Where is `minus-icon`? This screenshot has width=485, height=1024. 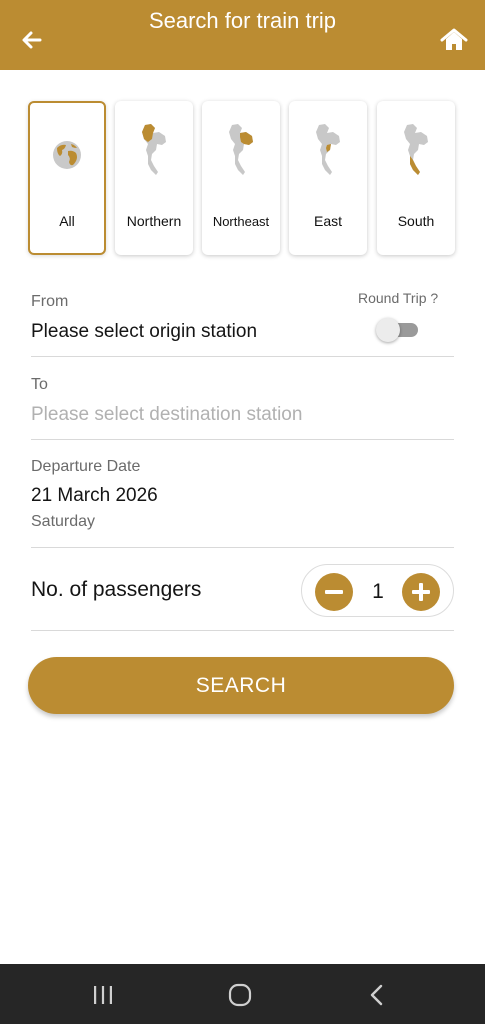
minus-icon is located at coordinates (334, 592).